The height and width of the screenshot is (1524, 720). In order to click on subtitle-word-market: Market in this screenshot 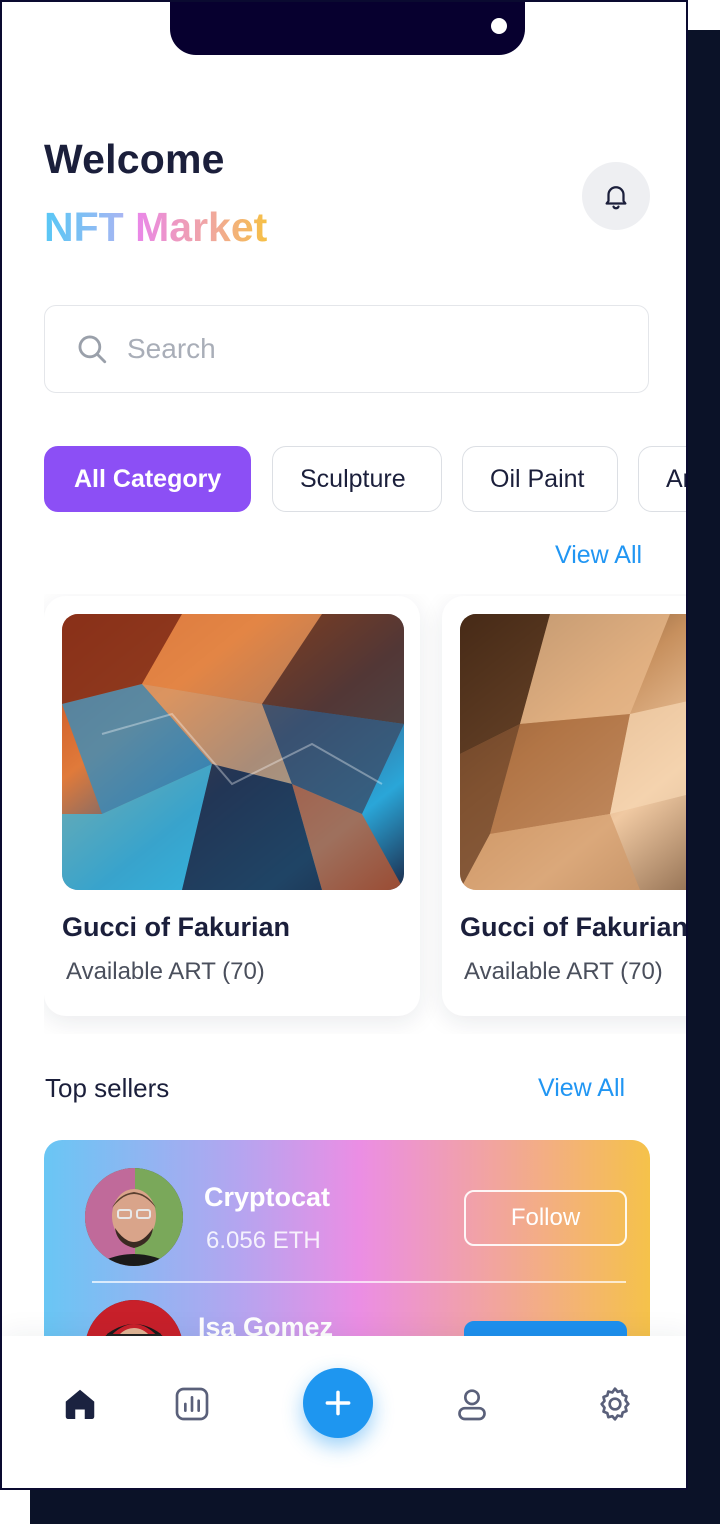, I will do `click(201, 227)`.